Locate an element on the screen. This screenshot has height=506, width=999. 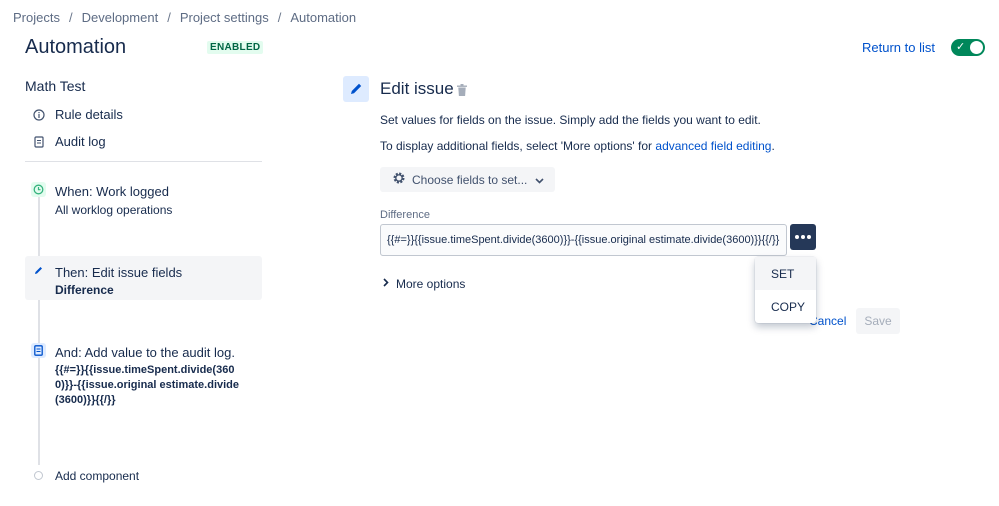
more-options-toggle: More options is located at coordinates (424, 284).